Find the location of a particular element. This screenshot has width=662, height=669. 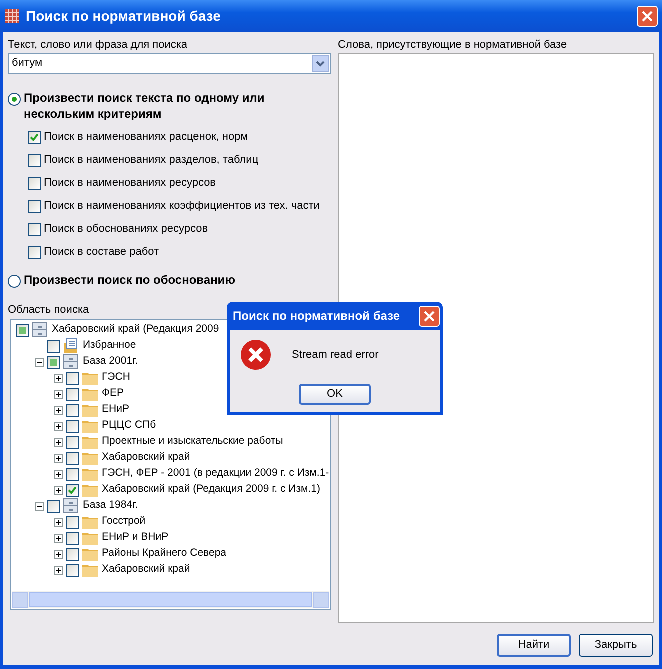

dialog-button: Найти is located at coordinates (534, 645).